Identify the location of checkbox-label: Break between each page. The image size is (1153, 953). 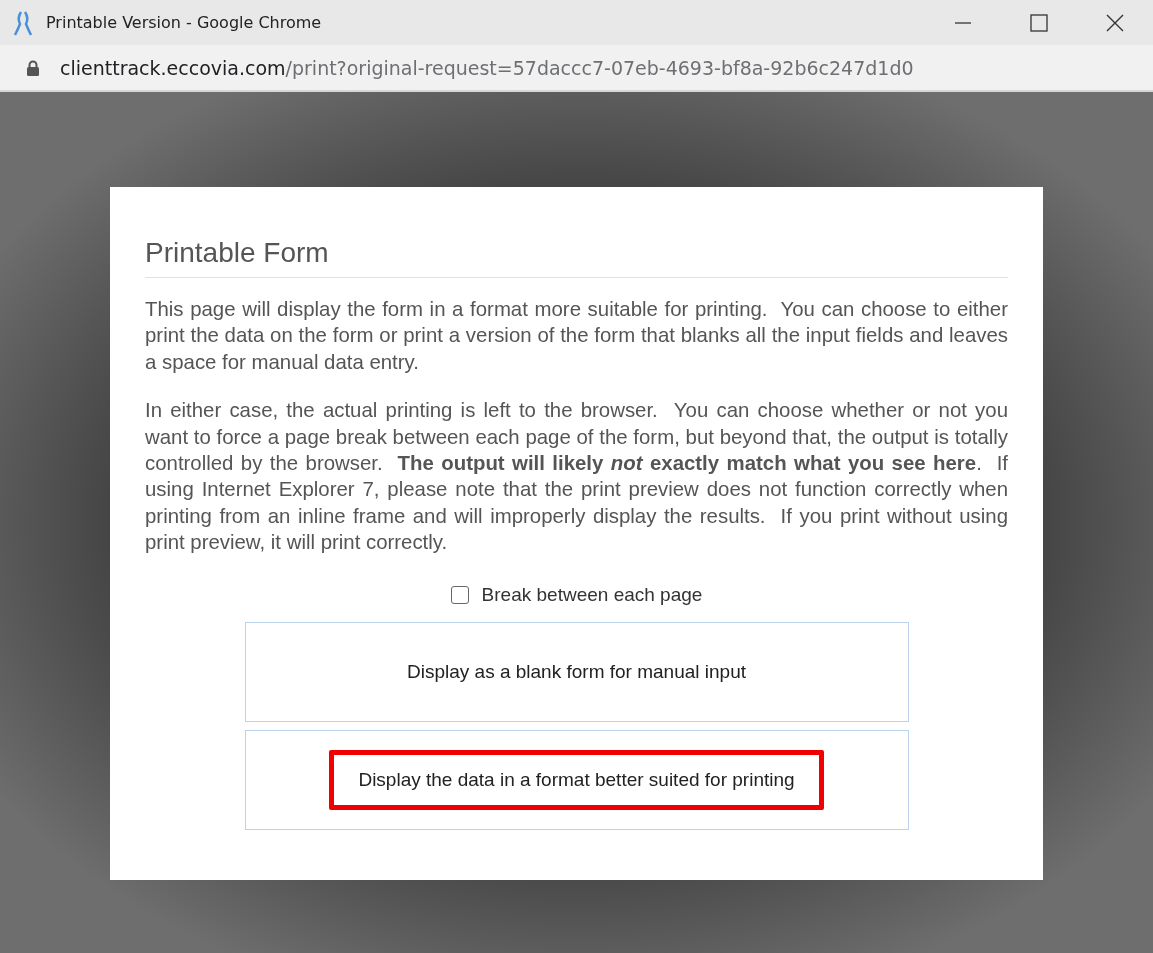
(592, 594).